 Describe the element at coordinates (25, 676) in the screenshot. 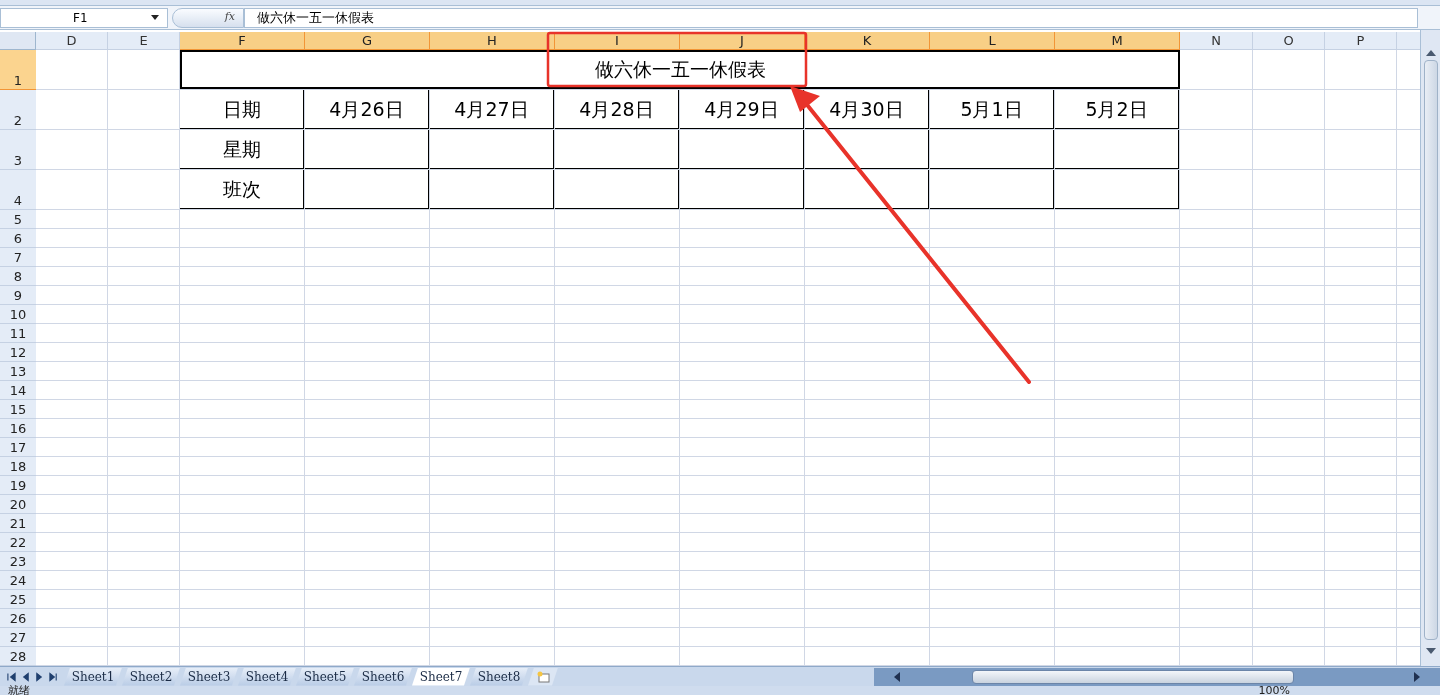

I see `tab-scroll-icon` at that location.